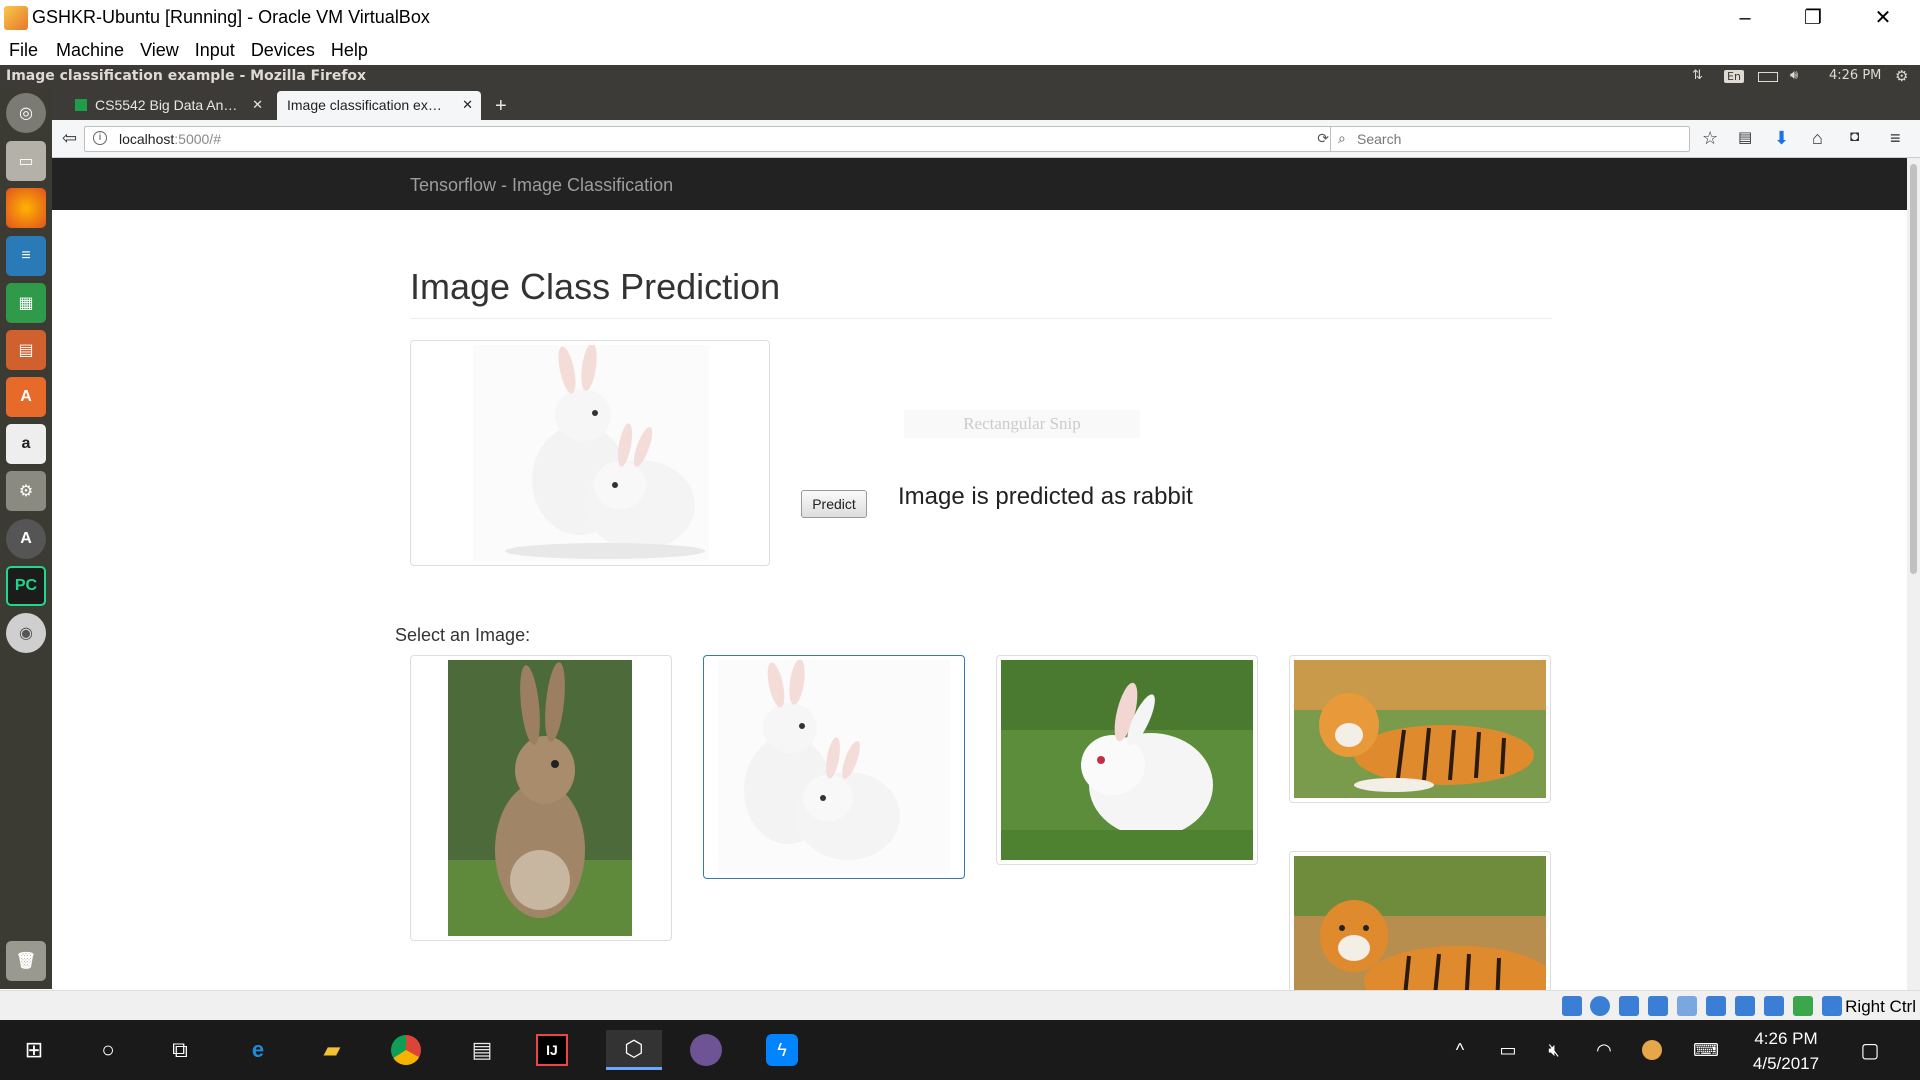  I want to click on messenger-icon: ϟ, so click(782, 1050).